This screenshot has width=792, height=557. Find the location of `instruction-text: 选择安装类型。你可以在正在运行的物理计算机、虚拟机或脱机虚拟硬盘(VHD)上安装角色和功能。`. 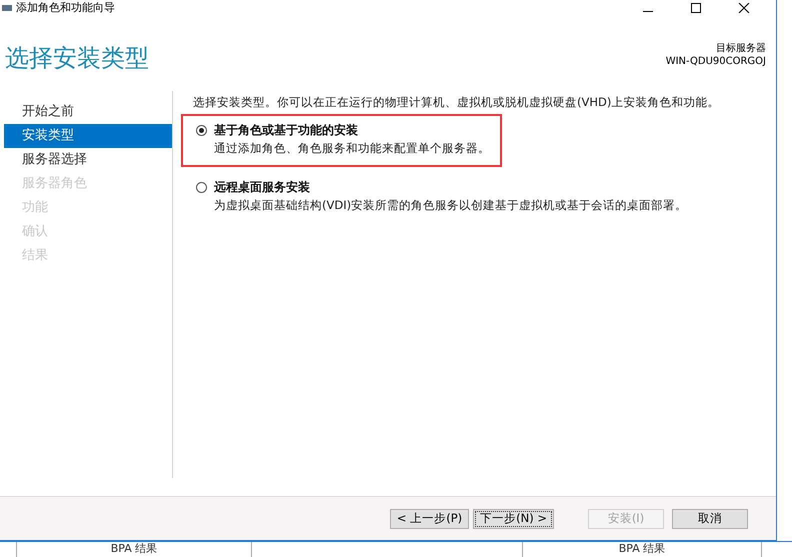

instruction-text: 选择安装类型。你可以在正在运行的物理计算机、虚拟机或脱机虚拟硬盘(VHD)上安装角色和功能。 is located at coordinates (456, 102).